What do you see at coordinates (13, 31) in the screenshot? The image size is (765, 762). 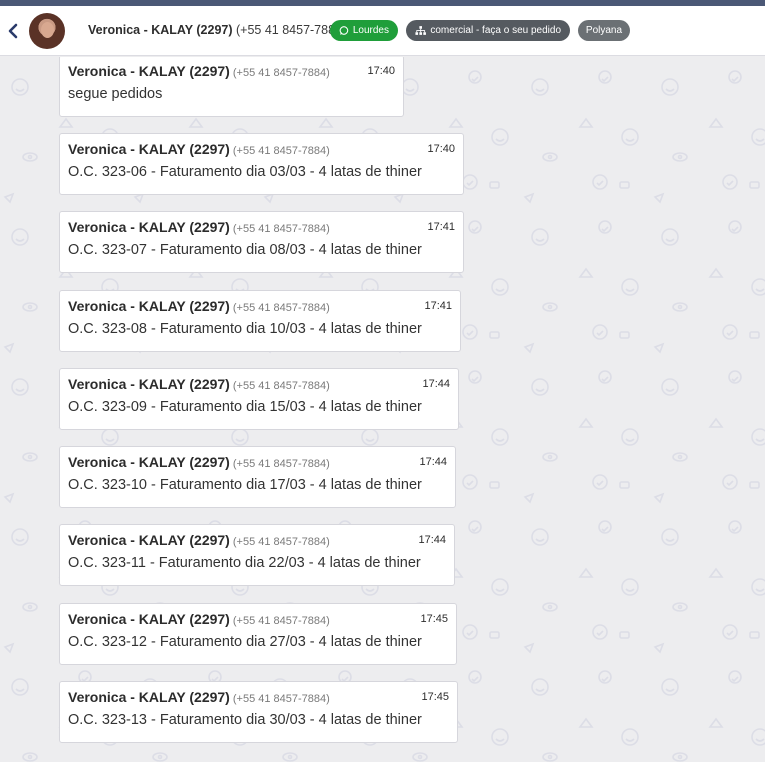 I see `back-chevron-icon` at bounding box center [13, 31].